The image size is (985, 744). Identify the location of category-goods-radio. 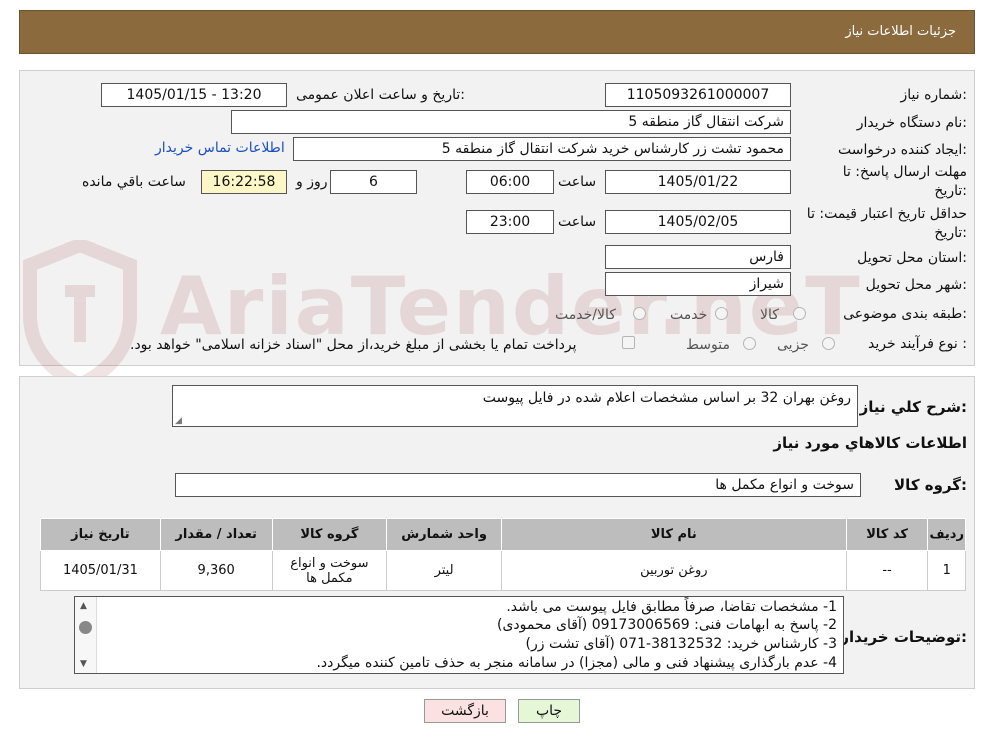
(799, 313).